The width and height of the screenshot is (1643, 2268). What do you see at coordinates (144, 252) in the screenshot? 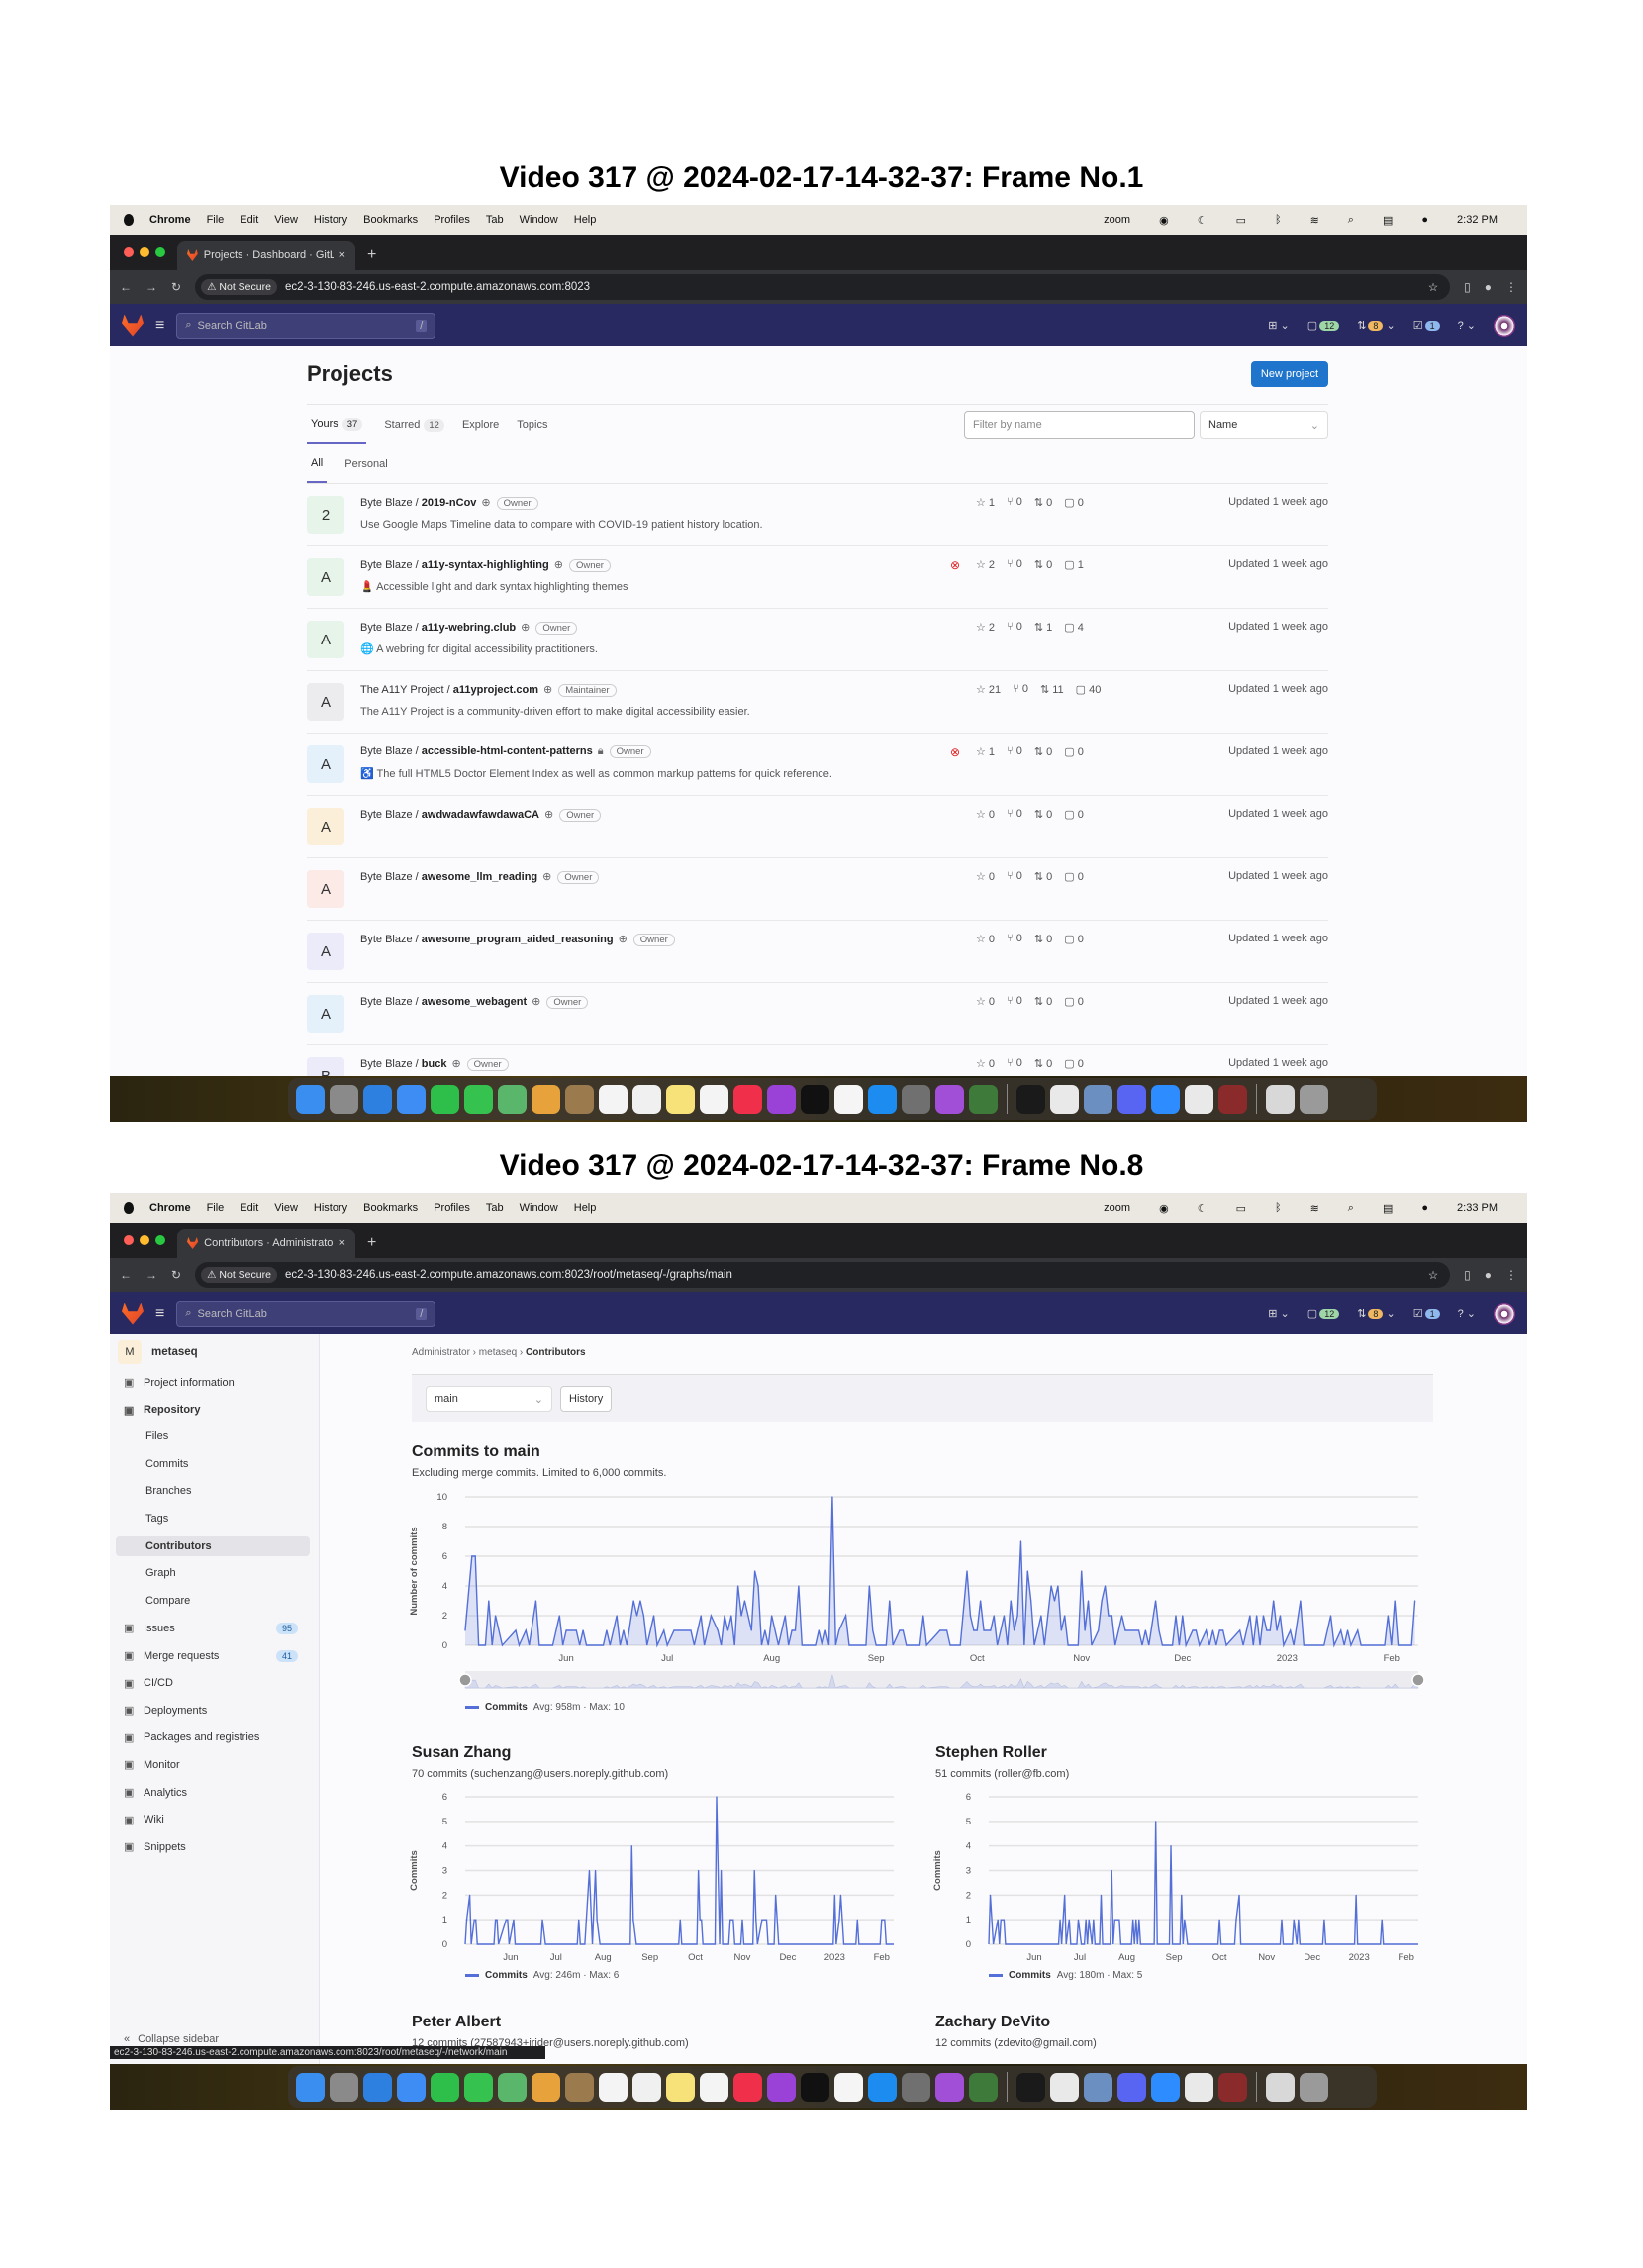
I see `minimize-window-button` at bounding box center [144, 252].